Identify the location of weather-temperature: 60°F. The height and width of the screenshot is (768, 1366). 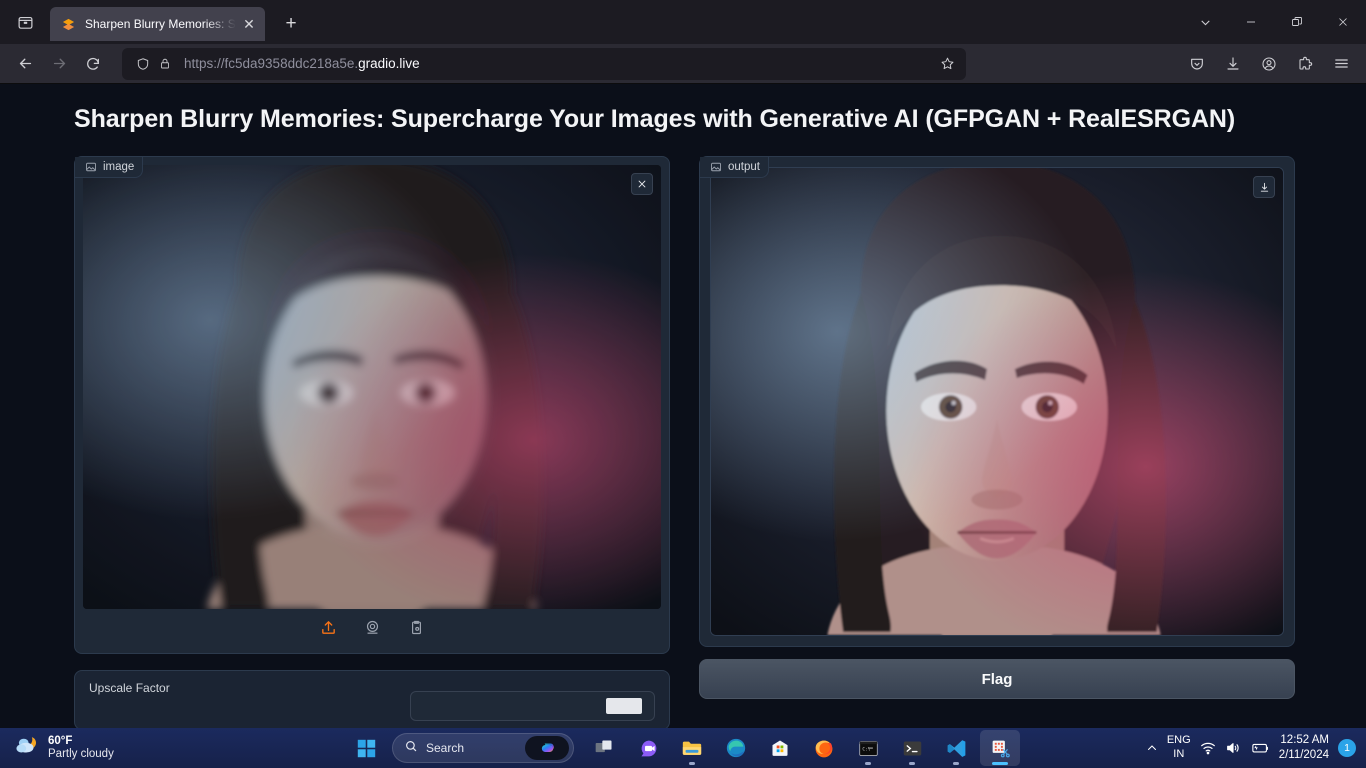
(60, 740).